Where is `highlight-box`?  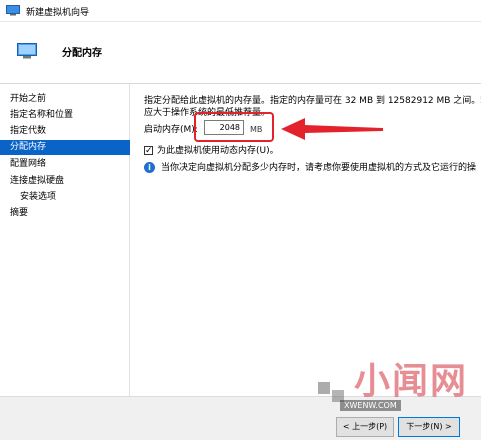
highlight-box is located at coordinates (234, 127).